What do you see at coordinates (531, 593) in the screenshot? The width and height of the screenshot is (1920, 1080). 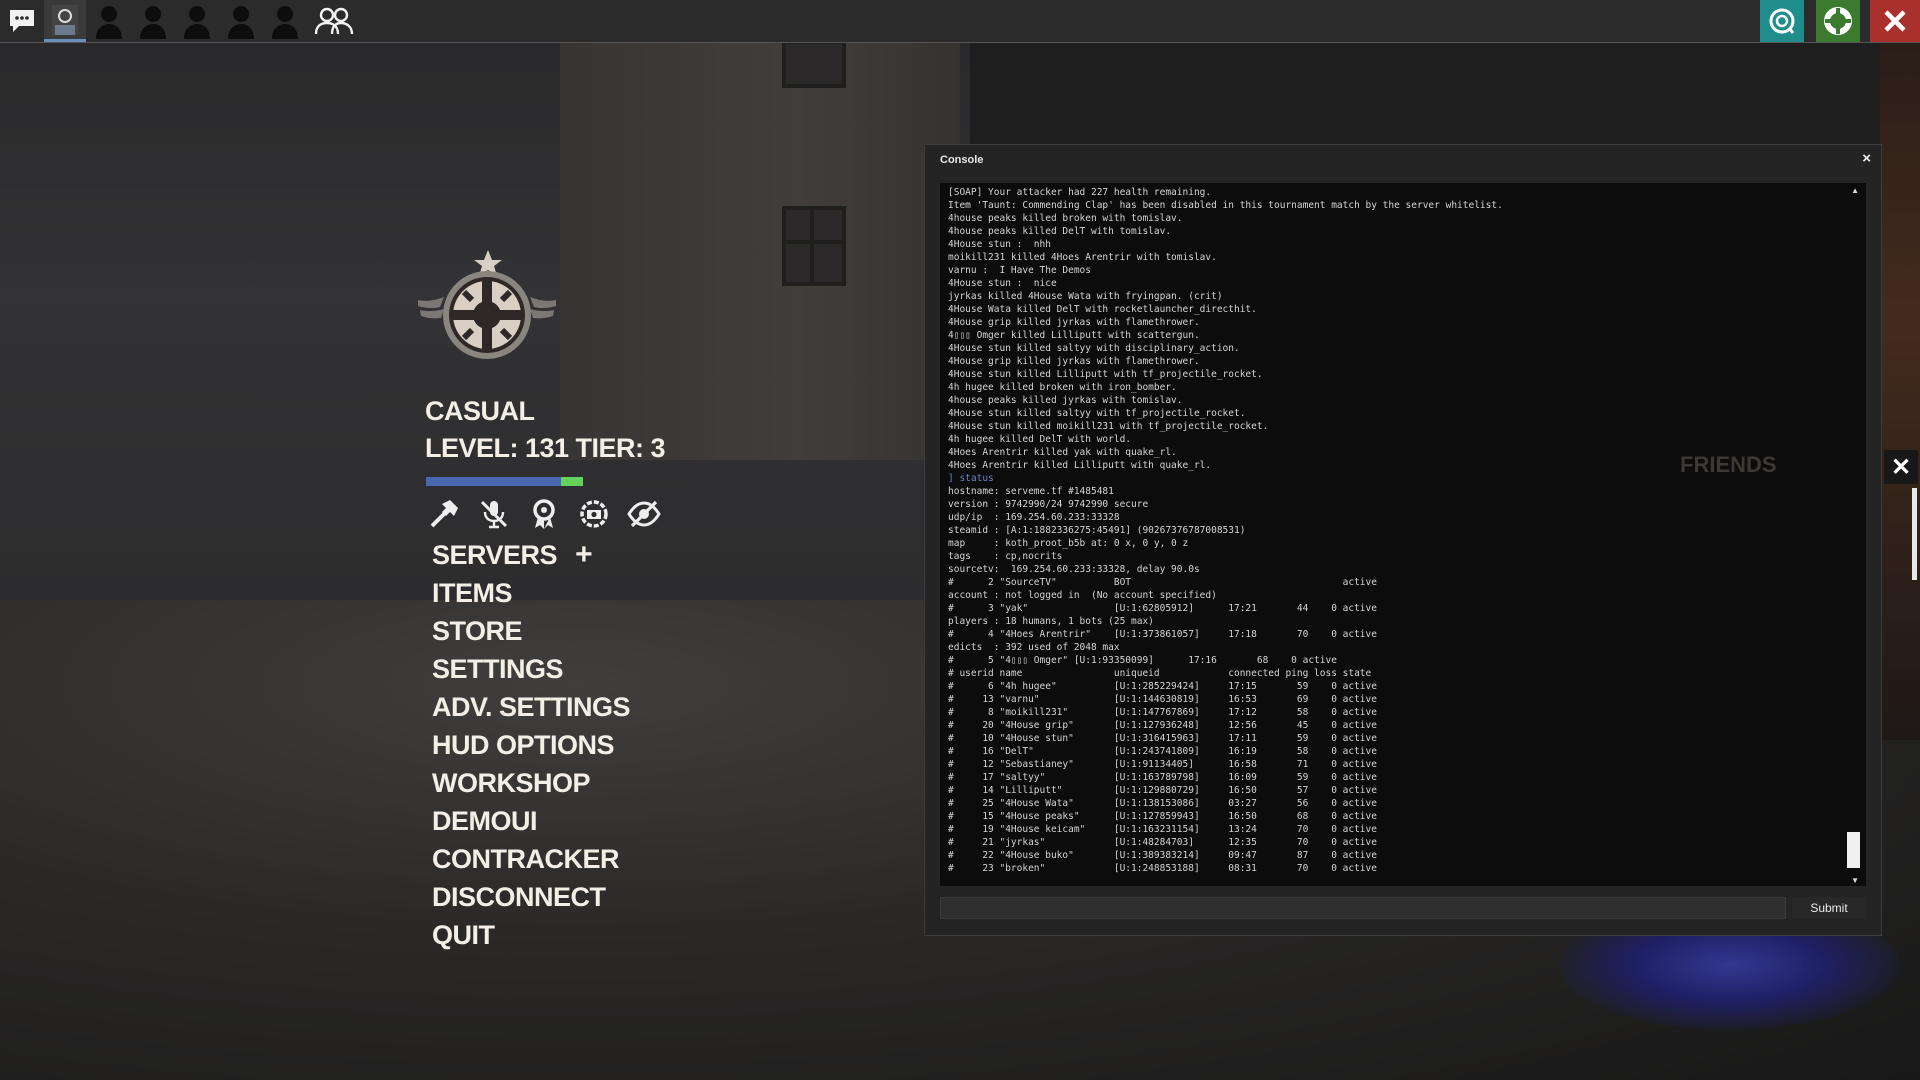 I see `menu-item-items: ITEMS` at bounding box center [531, 593].